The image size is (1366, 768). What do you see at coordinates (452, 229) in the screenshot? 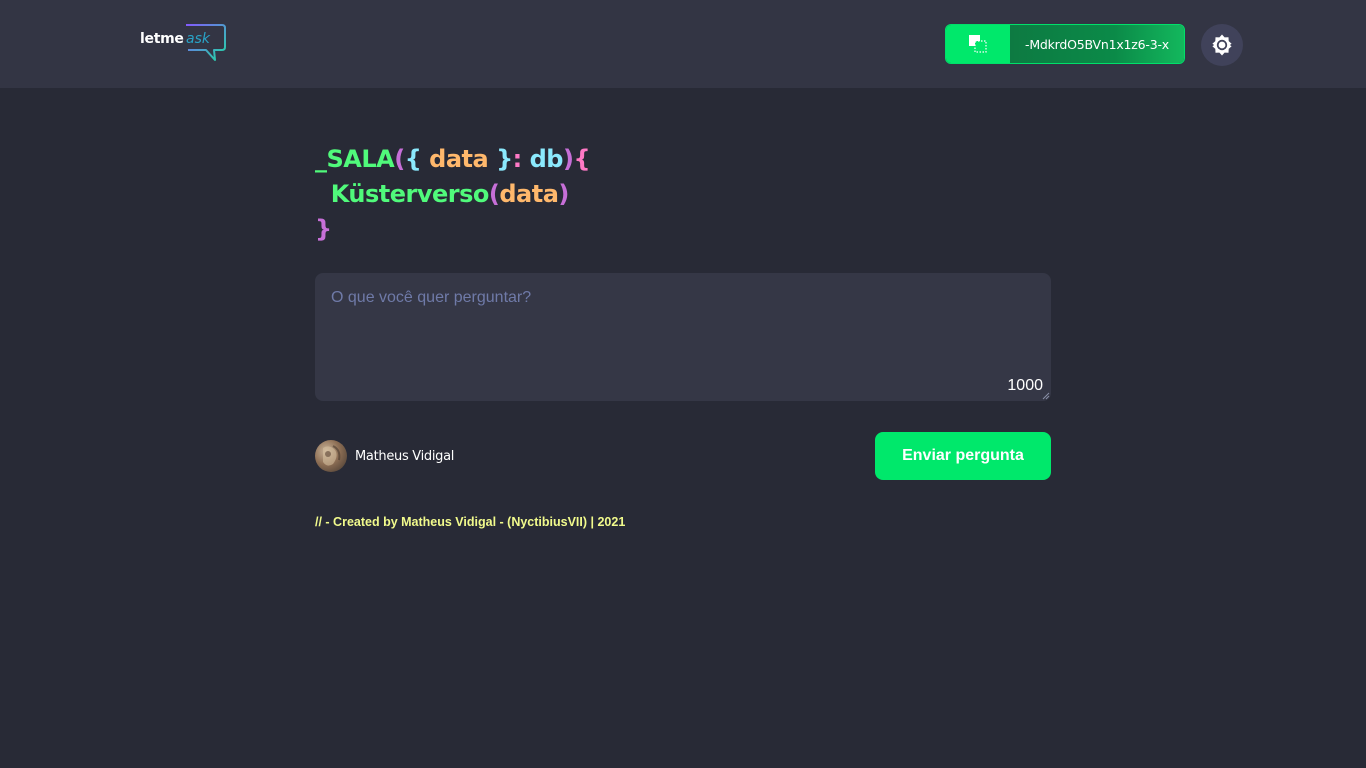
I see `room-title-line-3: }` at bounding box center [452, 229].